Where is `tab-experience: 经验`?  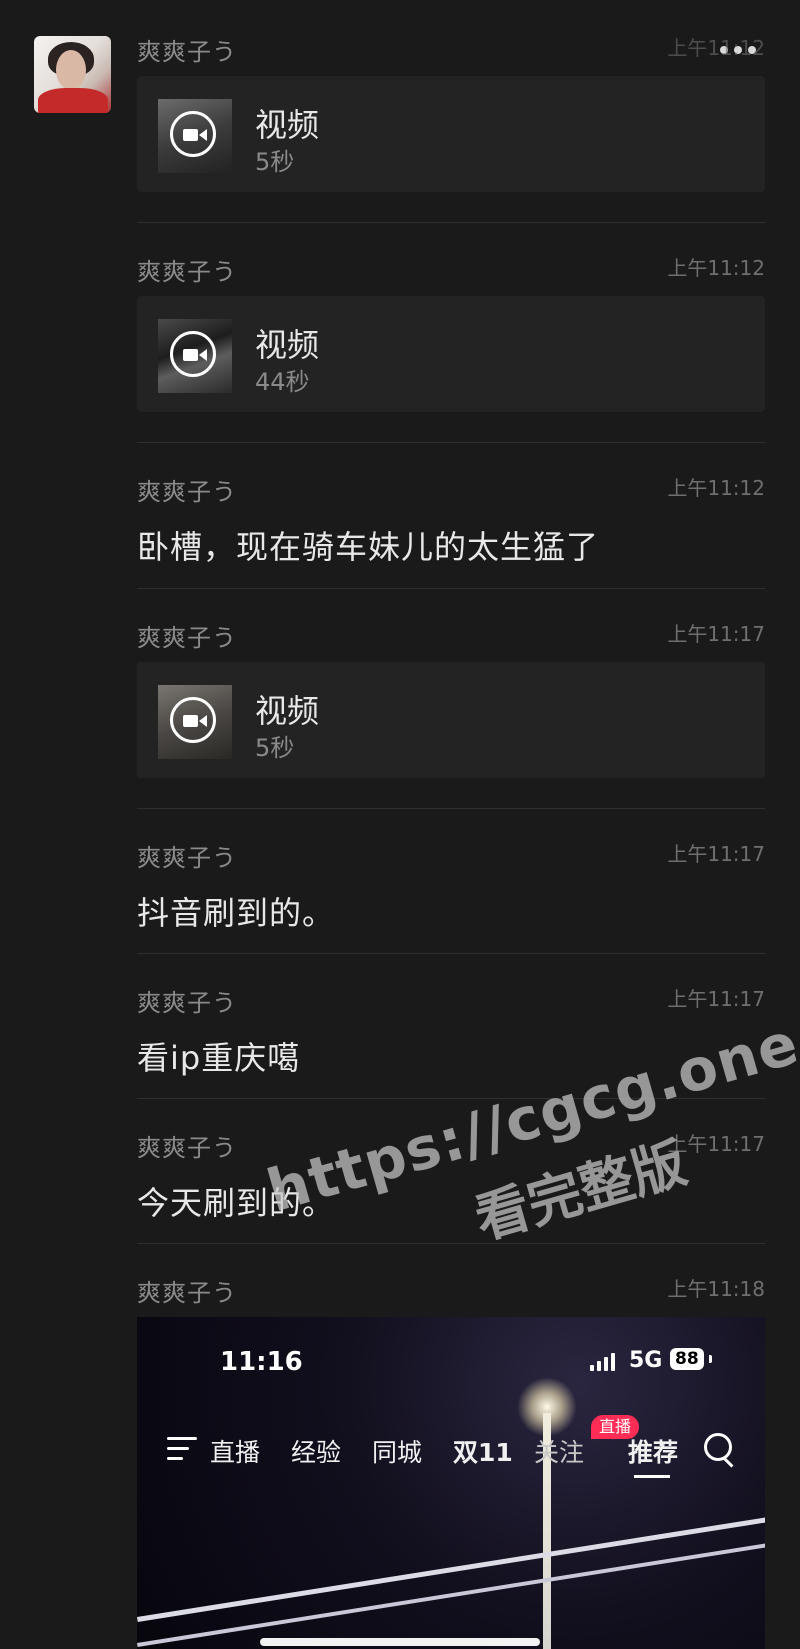 tab-experience: 经验 is located at coordinates (316, 1452).